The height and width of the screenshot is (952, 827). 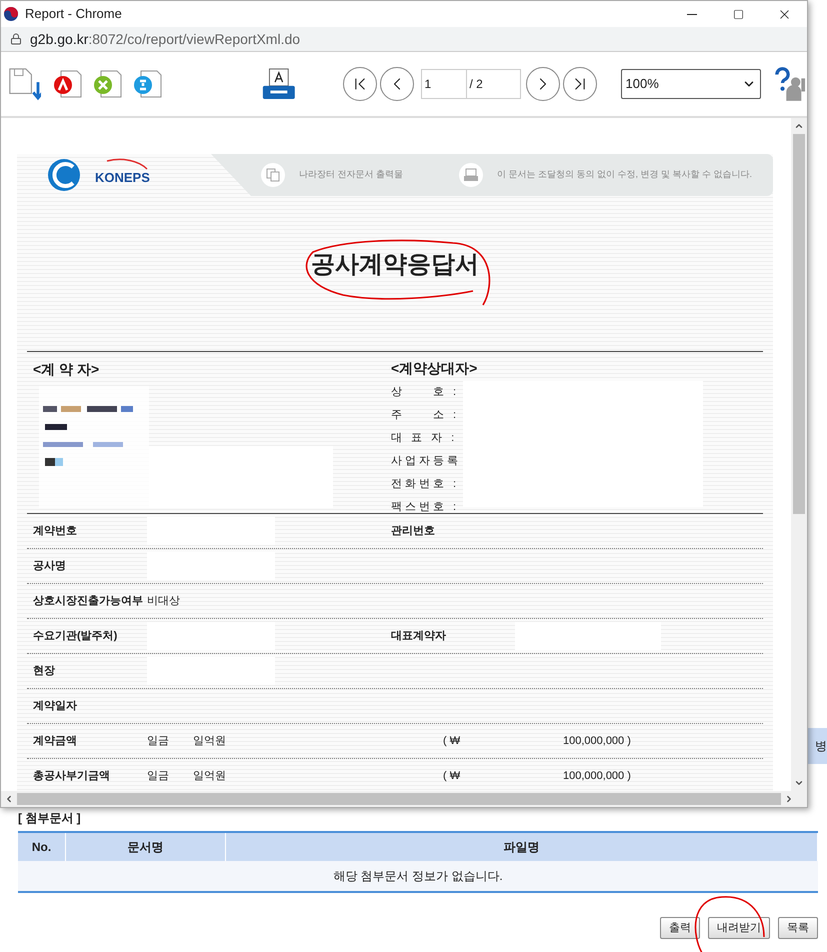 What do you see at coordinates (9, 799) in the screenshot?
I see `scroll-left-icon` at bounding box center [9, 799].